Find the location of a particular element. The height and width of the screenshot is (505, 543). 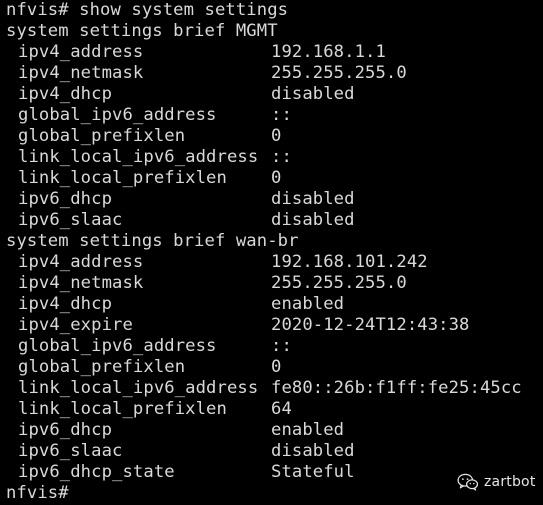

setting-value: fe80::26b:f1ff:fe25:45cc is located at coordinates (396, 388).